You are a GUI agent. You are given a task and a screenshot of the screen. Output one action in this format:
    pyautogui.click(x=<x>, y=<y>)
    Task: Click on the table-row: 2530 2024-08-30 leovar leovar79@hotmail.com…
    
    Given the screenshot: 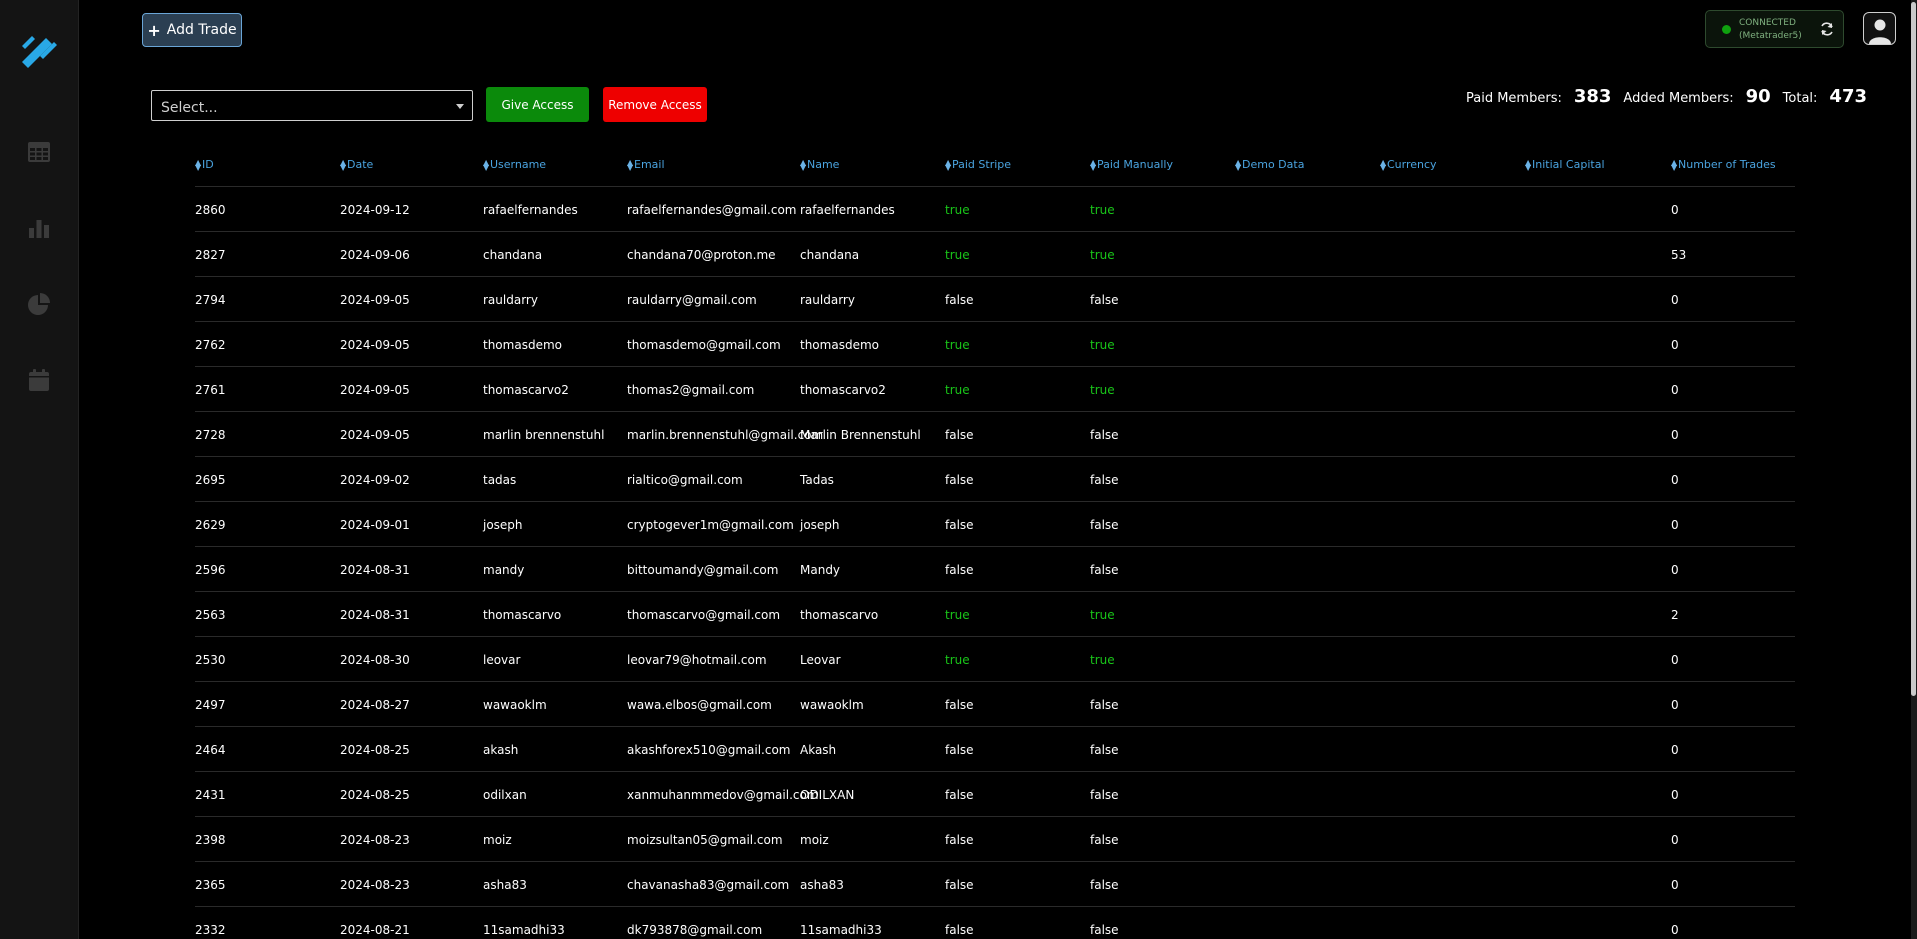 What is the action you would take?
    pyautogui.click(x=995, y=659)
    